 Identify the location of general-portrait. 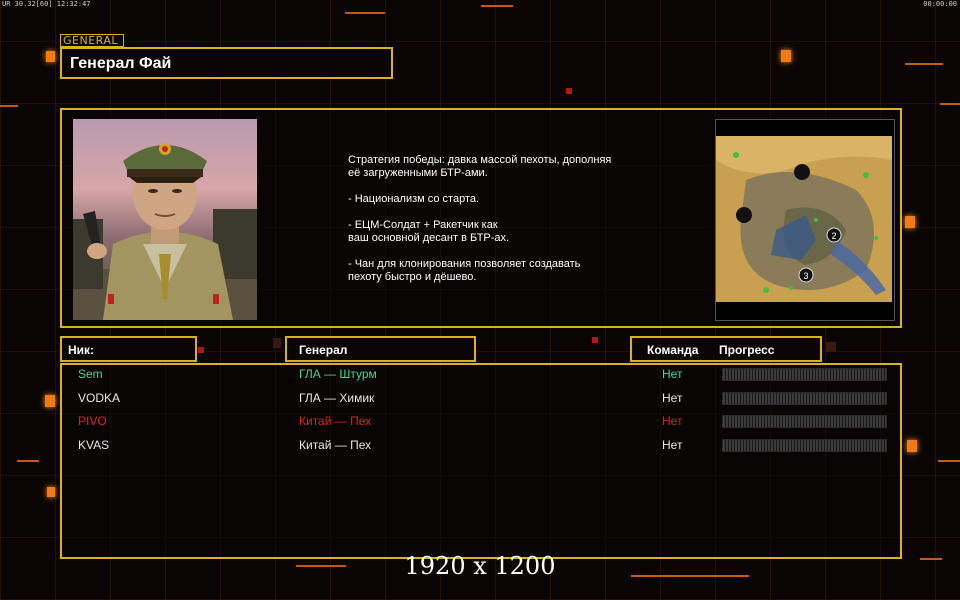
(165, 219).